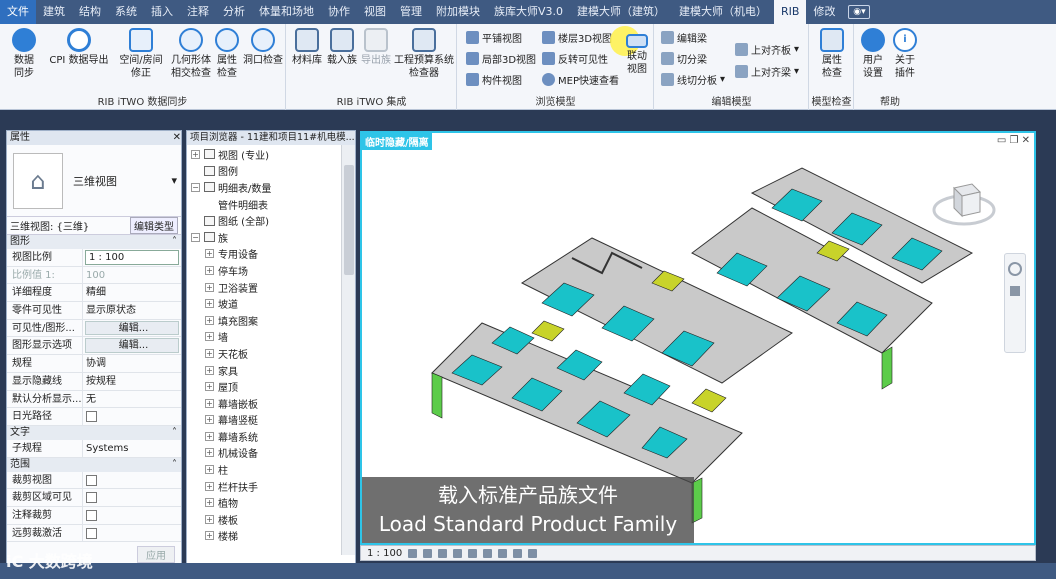  Describe the element at coordinates (227, 54) in the screenshot. I see `attr-check-button: 属性 检查` at that location.